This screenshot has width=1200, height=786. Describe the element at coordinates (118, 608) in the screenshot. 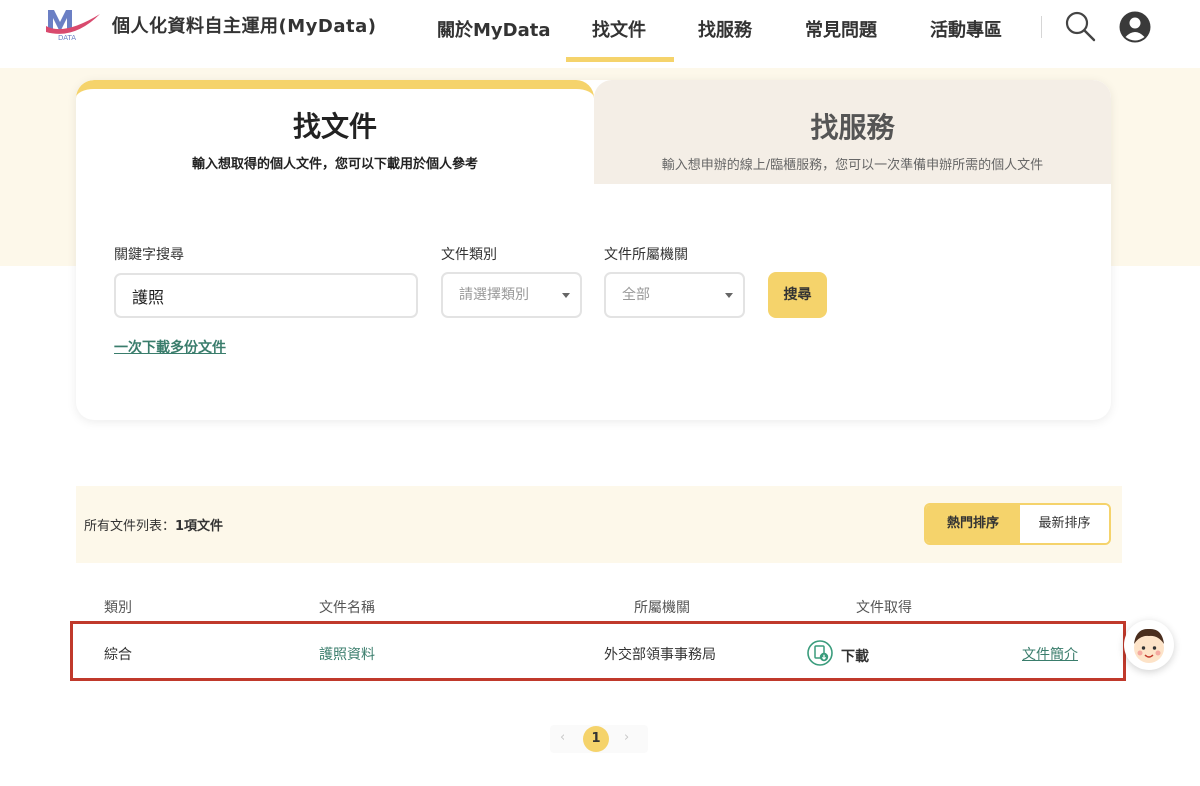

I see `column-header-category: 類別` at that location.